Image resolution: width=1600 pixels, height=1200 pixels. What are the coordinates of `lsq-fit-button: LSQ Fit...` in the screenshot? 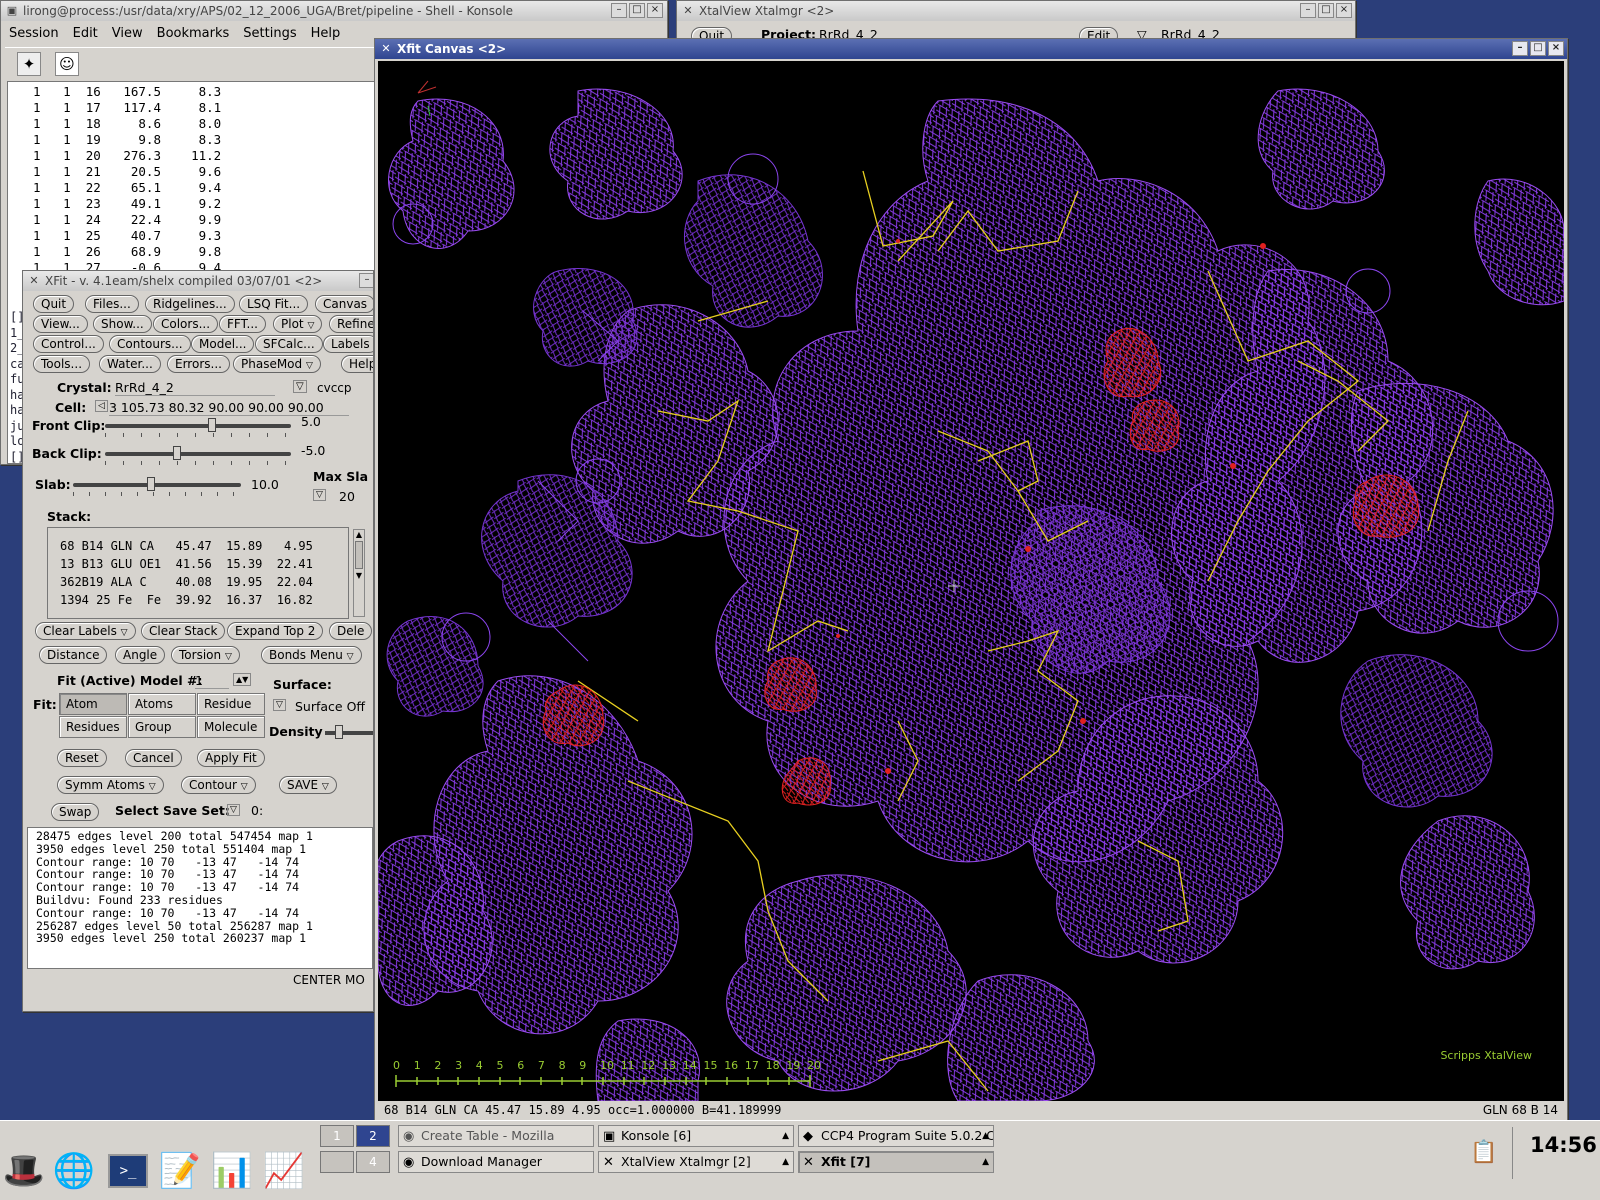 It's located at (274, 304).